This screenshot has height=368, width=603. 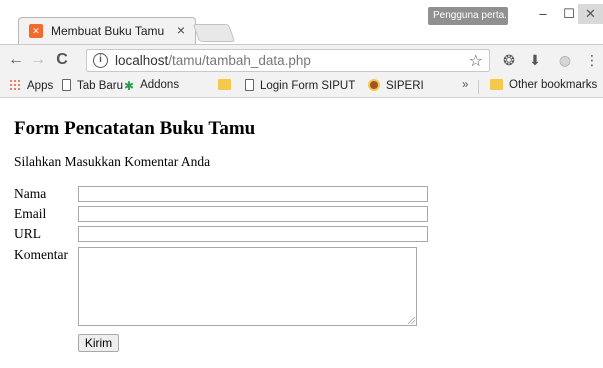 What do you see at coordinates (38, 60) in the screenshot?
I see `forward-arrow-icon: →` at bounding box center [38, 60].